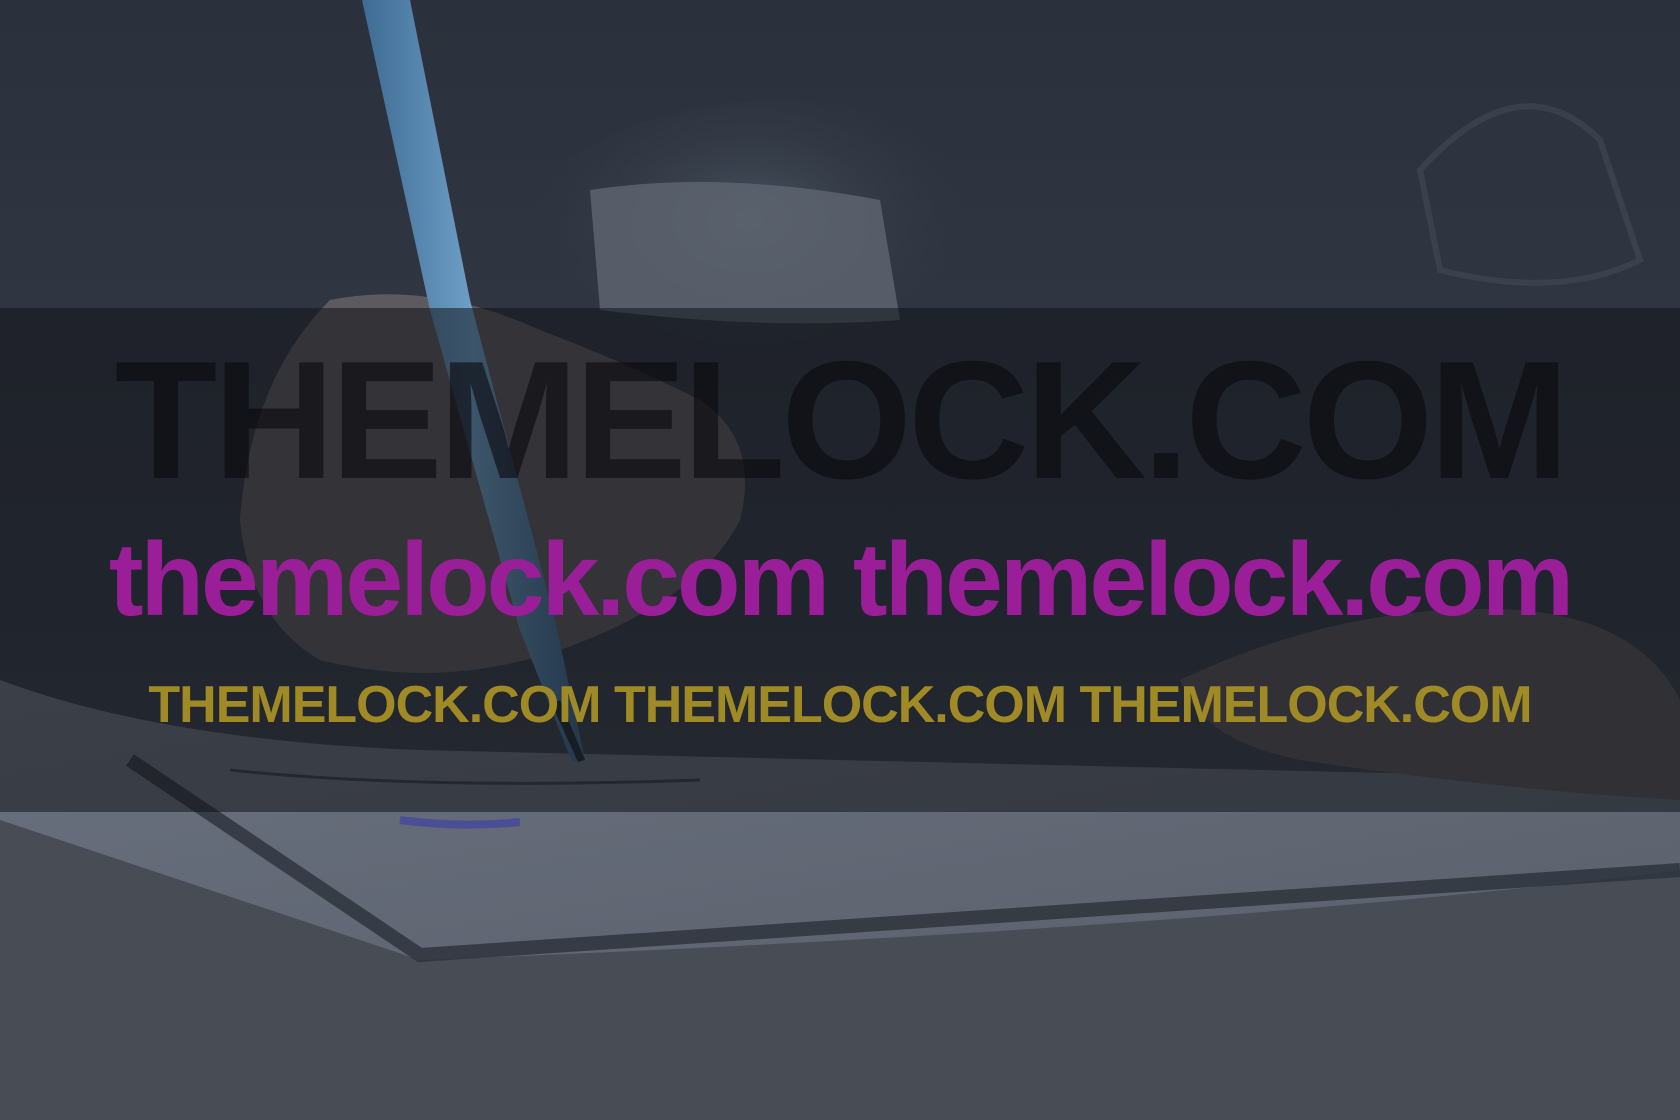 Image resolution: width=1680 pixels, height=1120 pixels. What do you see at coordinates (841, 580) in the screenshot?
I see `watermark-text-magenta: themelock.com themelock.com` at bounding box center [841, 580].